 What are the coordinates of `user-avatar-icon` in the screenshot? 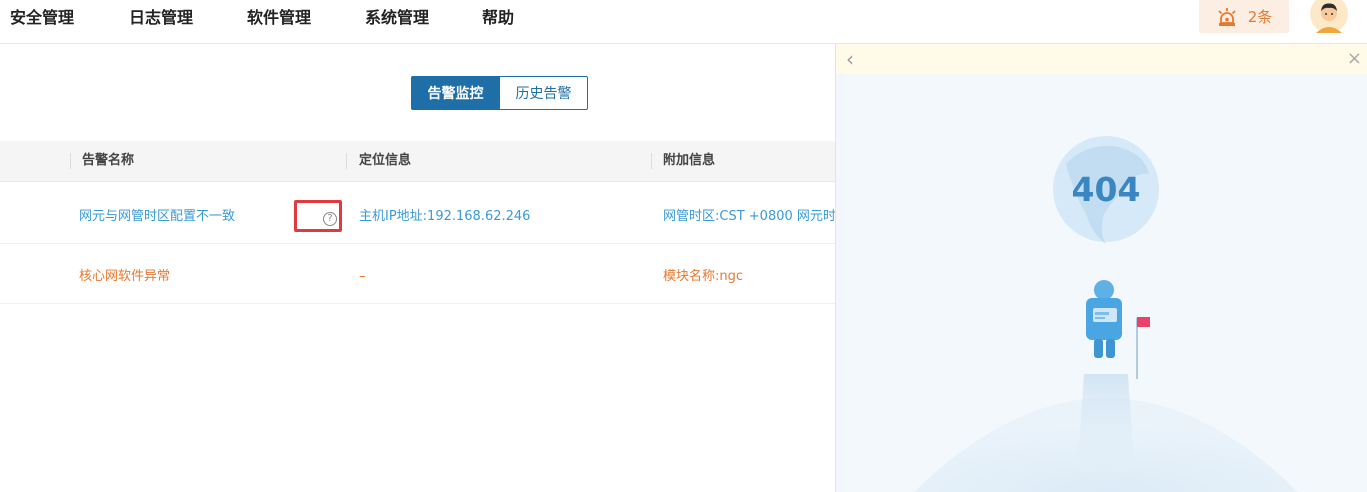 It's located at (1329, 16).